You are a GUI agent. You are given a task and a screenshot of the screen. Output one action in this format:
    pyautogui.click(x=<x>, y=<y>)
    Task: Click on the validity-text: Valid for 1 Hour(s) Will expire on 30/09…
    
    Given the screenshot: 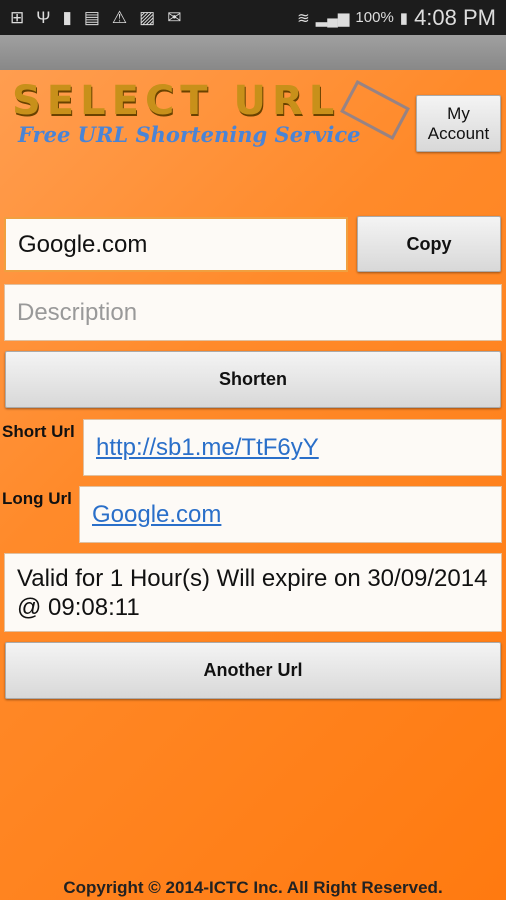 What is the action you would take?
    pyautogui.click(x=253, y=592)
    